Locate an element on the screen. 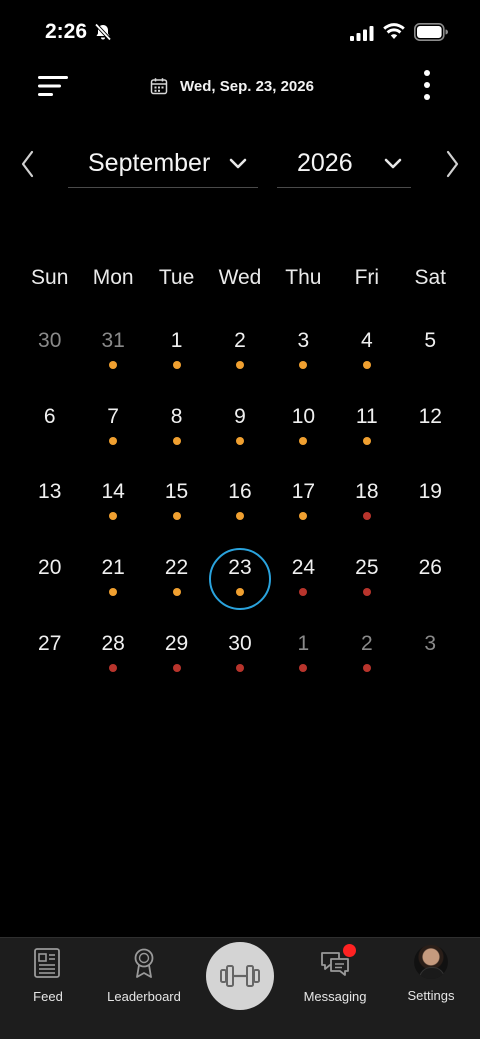 Image resolution: width=480 pixels, height=1039 pixels. calendar-day: 6 is located at coordinates (49, 436).